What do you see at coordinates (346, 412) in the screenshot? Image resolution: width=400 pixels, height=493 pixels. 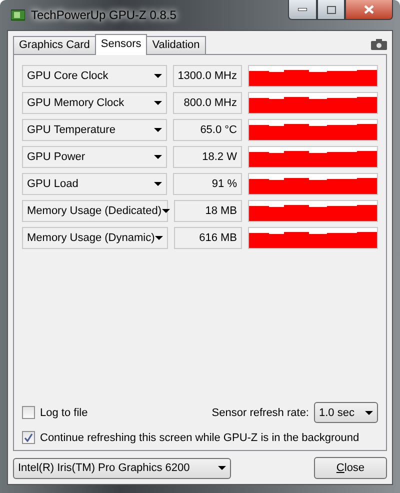 I see `refresh-rate-dropdown: 1.0 sec` at bounding box center [346, 412].